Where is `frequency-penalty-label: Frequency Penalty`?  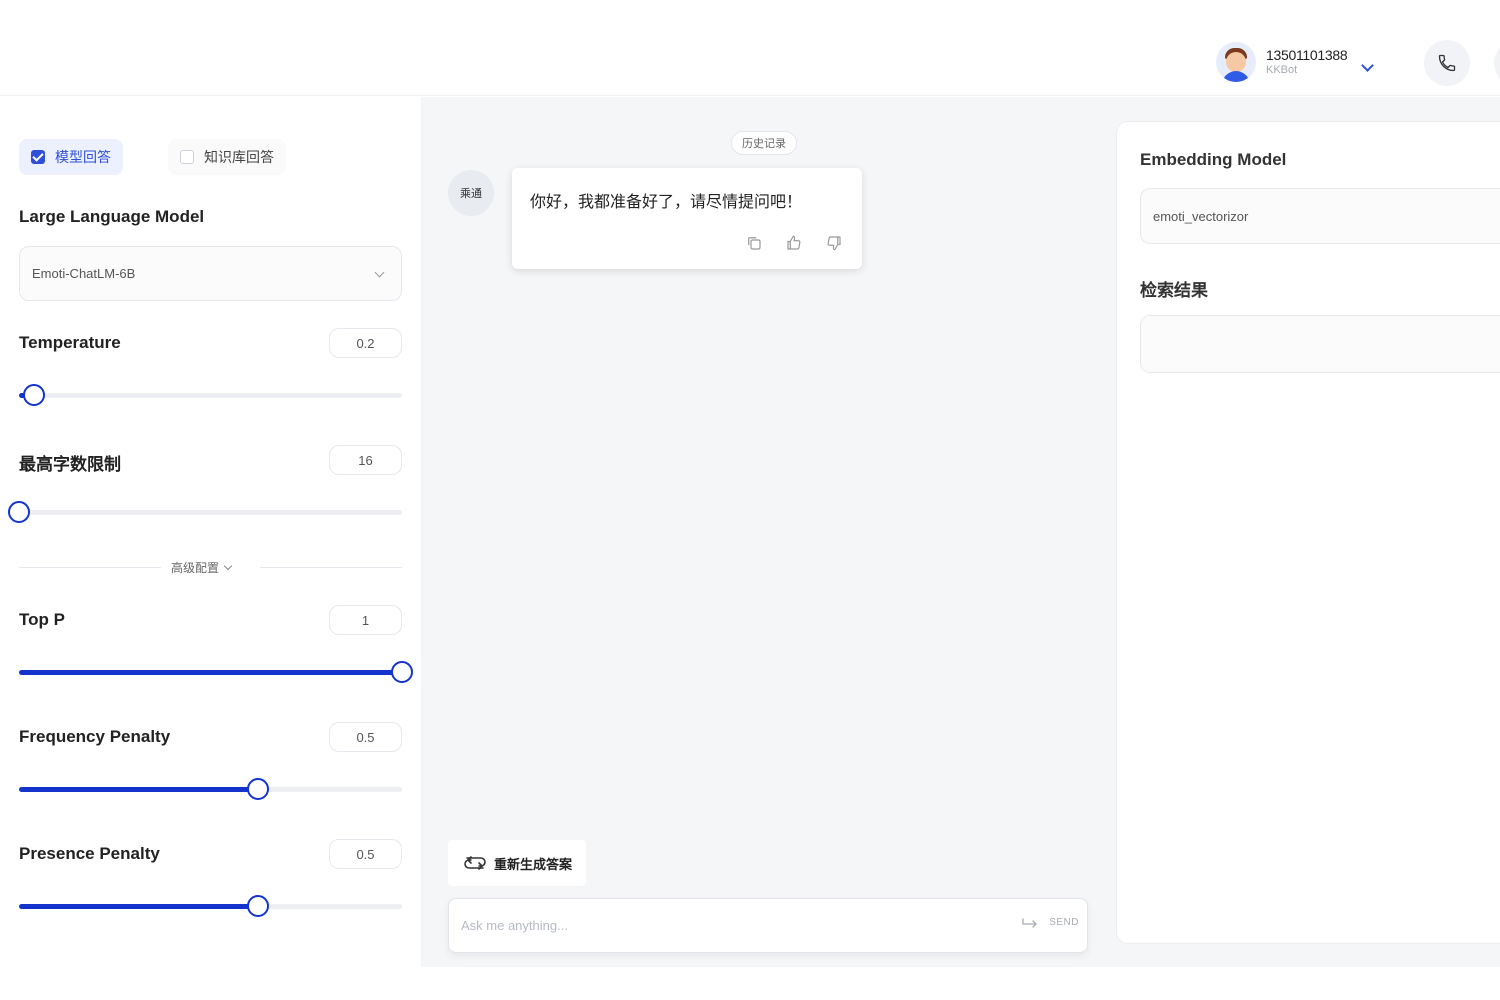
frequency-penalty-label: Frequency Penalty is located at coordinates (95, 736).